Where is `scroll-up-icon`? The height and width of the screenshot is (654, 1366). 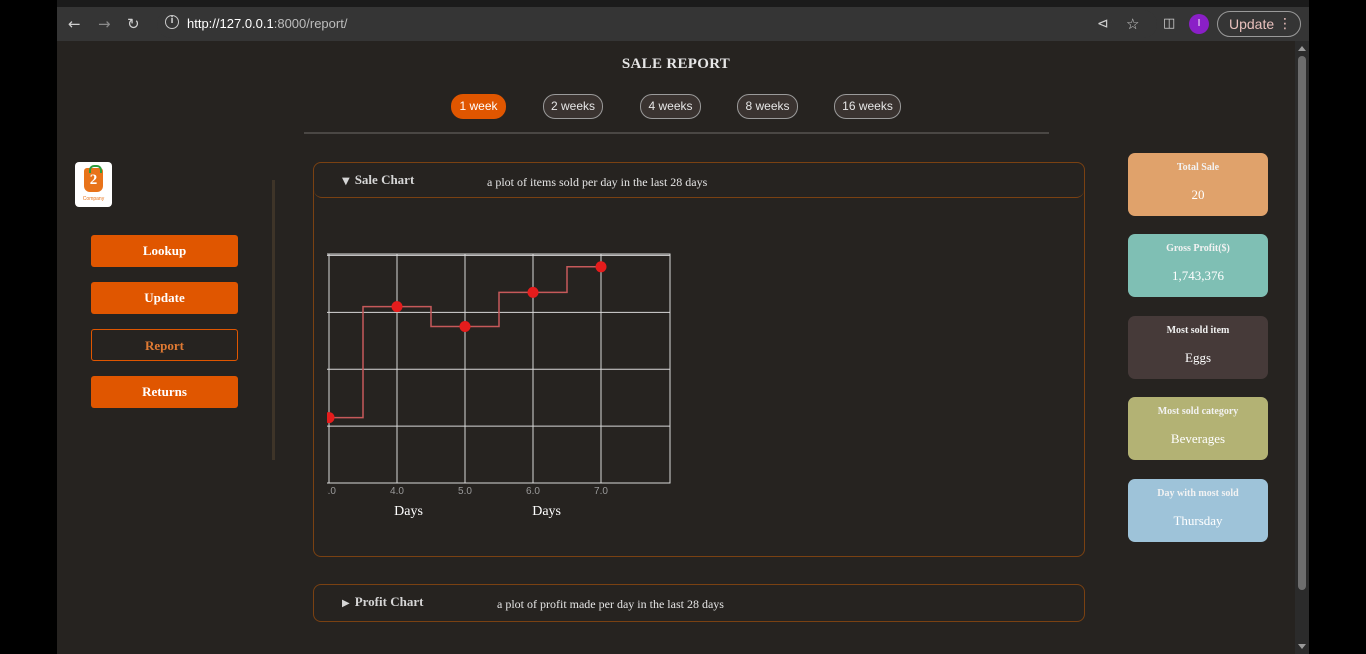
scroll-up-icon is located at coordinates (1302, 48).